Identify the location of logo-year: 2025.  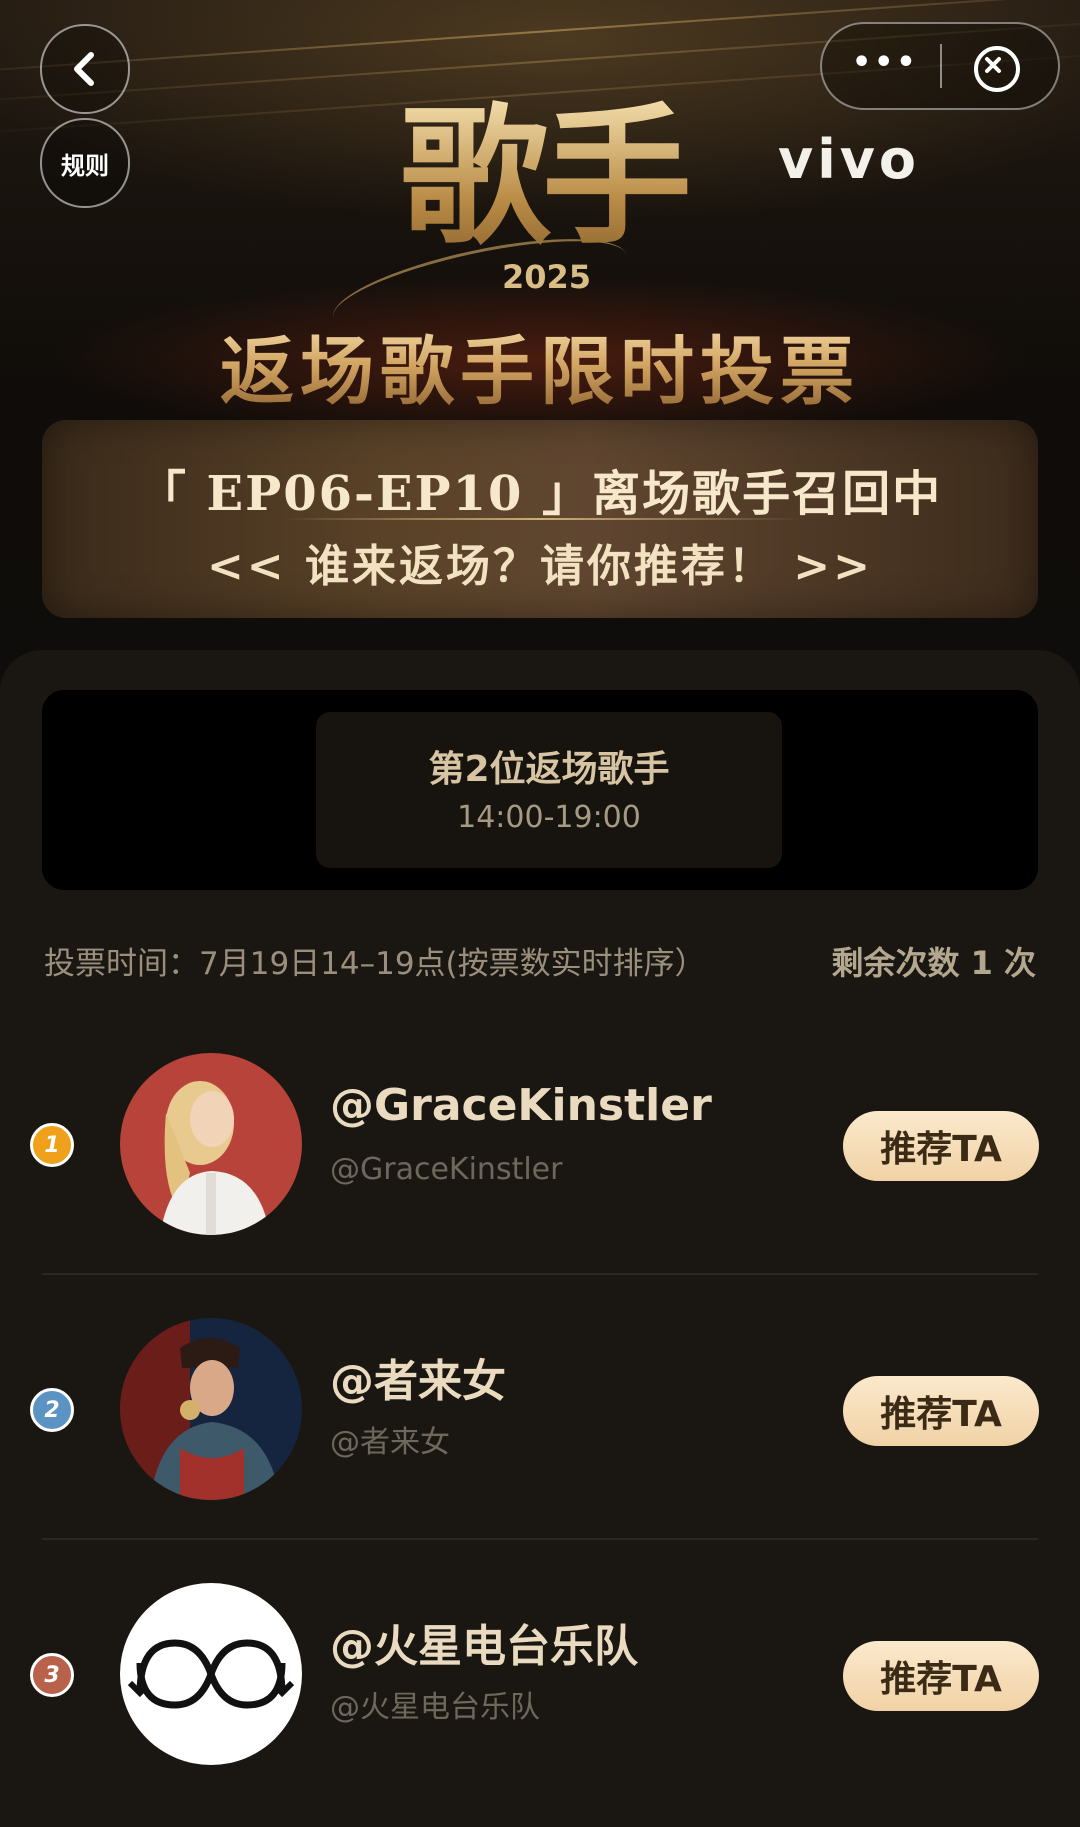
(547, 277).